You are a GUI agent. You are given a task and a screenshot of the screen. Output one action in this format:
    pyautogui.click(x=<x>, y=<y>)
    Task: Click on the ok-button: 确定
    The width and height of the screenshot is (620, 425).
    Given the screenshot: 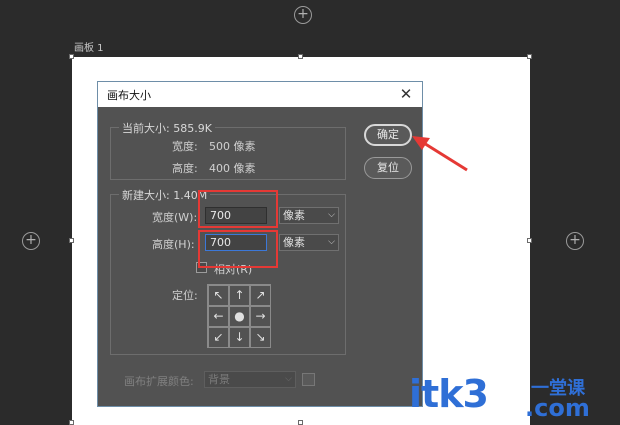 What is the action you would take?
    pyautogui.click(x=388, y=135)
    